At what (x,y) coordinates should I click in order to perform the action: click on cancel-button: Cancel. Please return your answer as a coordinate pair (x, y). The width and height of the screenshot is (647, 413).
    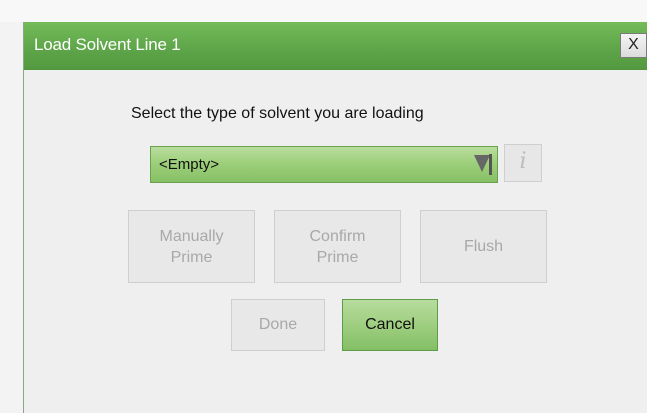
    Looking at the image, I should click on (390, 325).